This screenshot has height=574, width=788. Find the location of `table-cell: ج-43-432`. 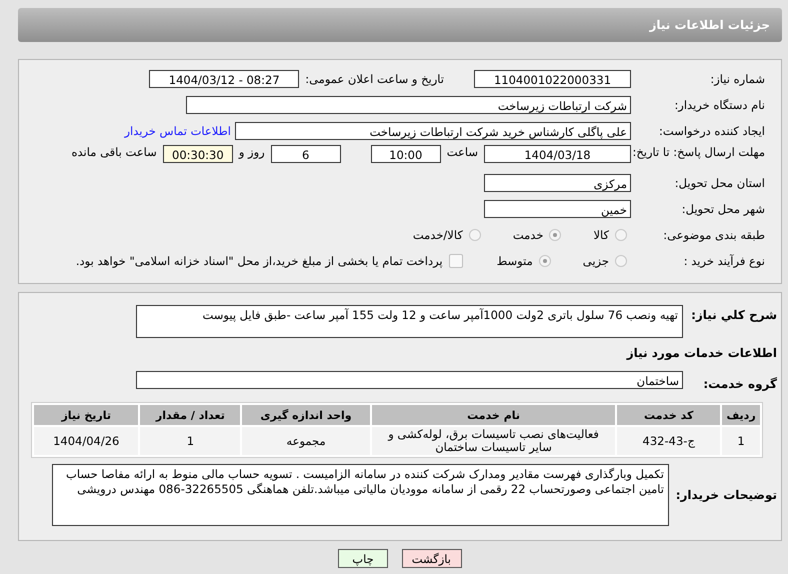

table-cell: ج-43-432 is located at coordinates (668, 441).